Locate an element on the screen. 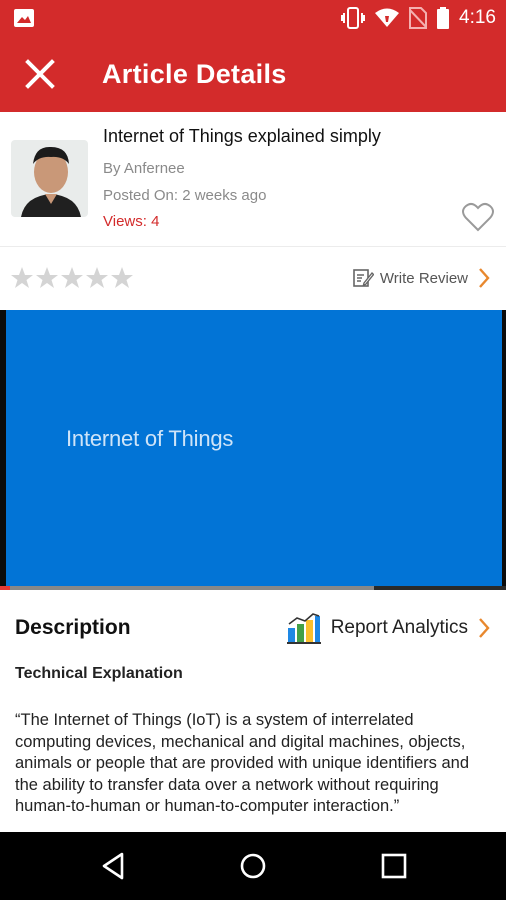 The height and width of the screenshot is (900, 506). article-posted: Posted On: 2 weeks ago is located at coordinates (185, 195).